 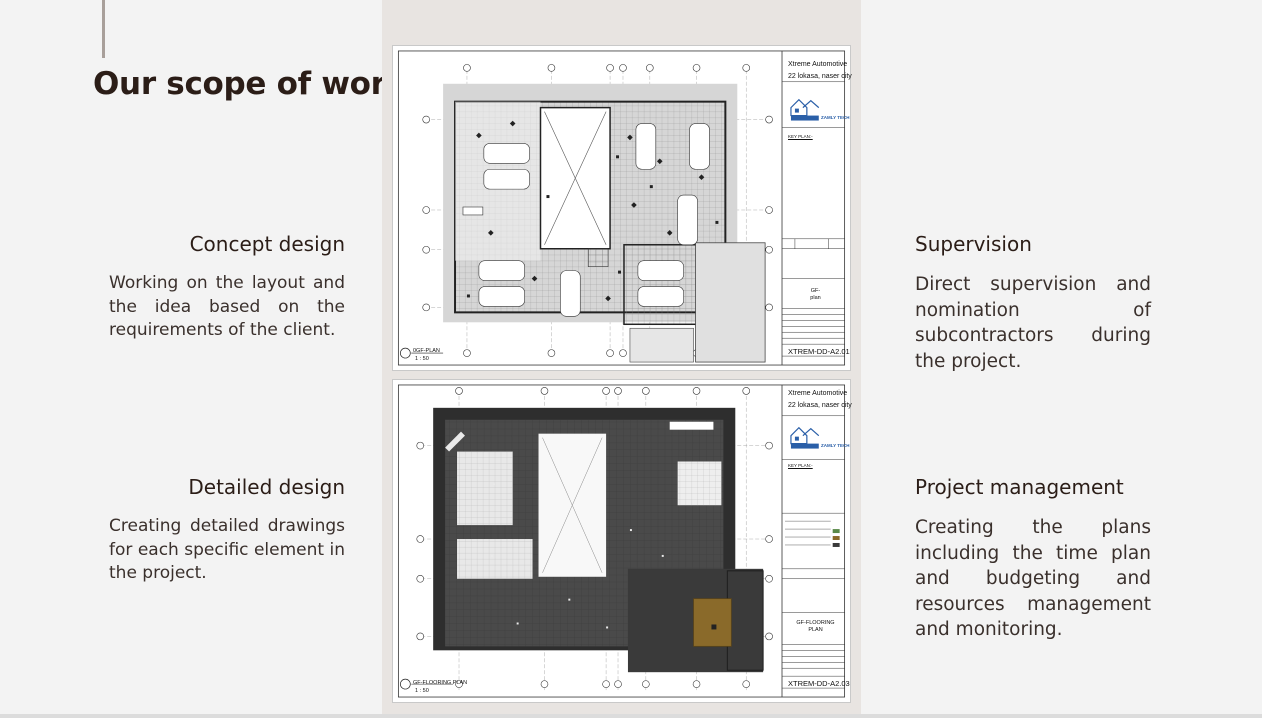 I want to click on bottom-rule, so click(x=631, y=716).